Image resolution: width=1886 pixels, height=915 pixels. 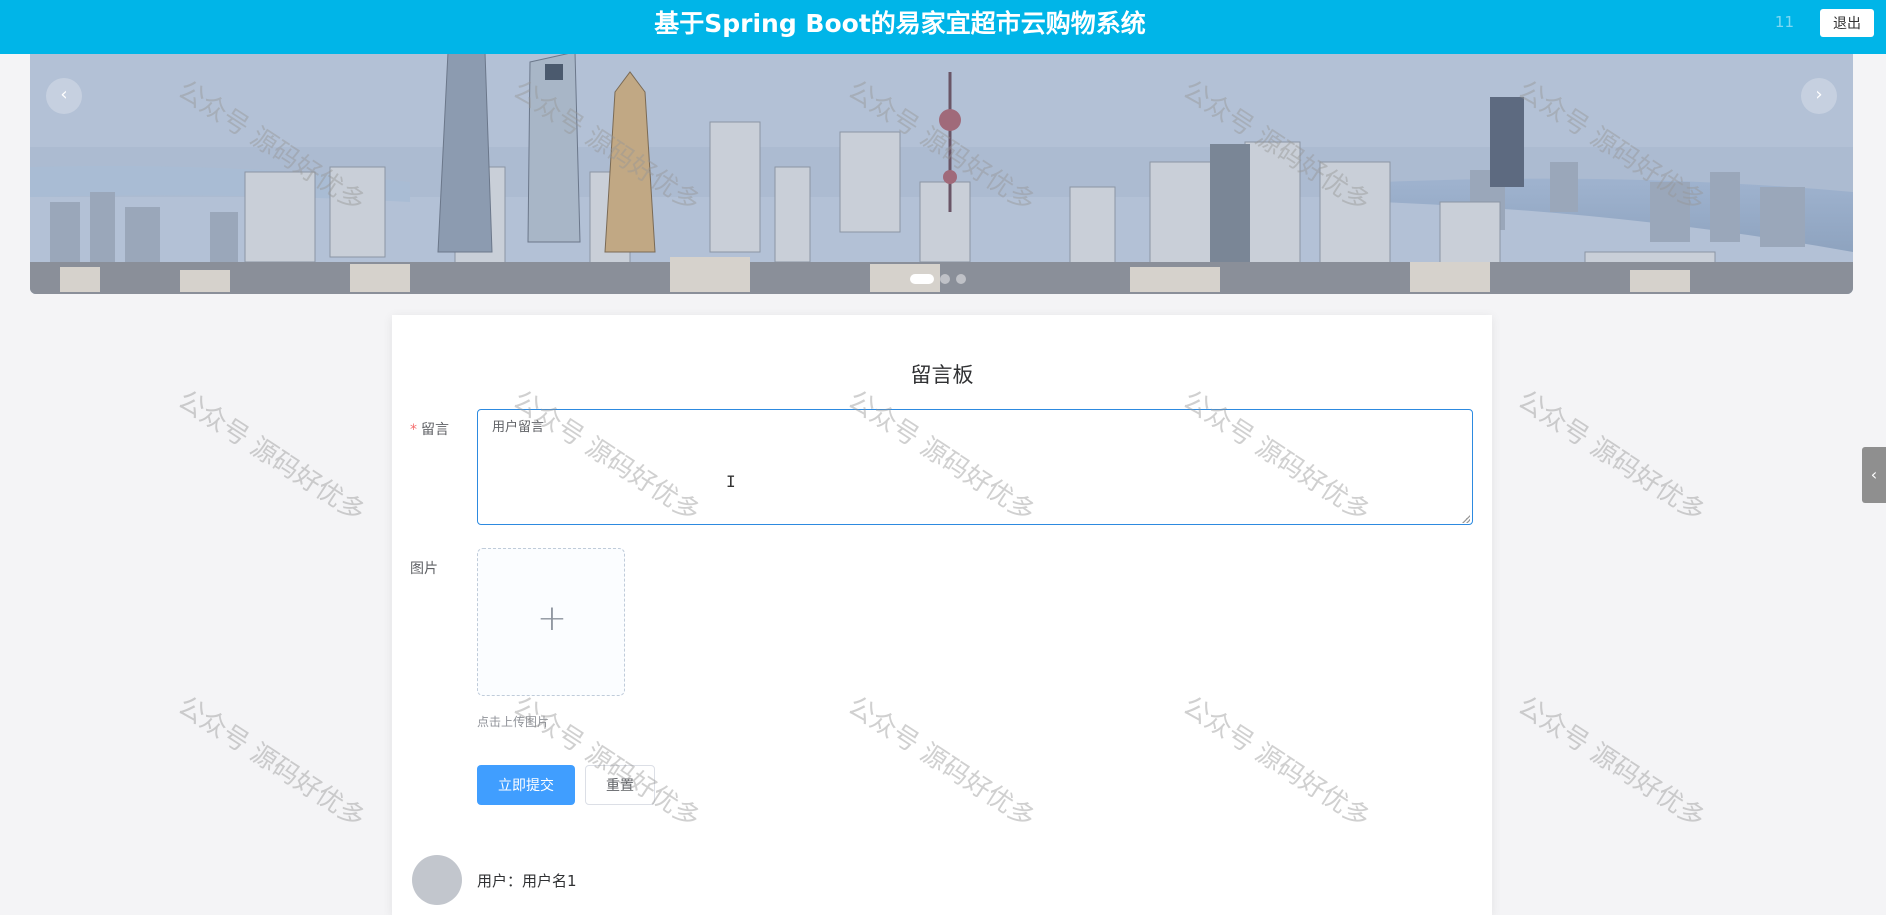 What do you see at coordinates (526, 785) in the screenshot?
I see `submit-button: 立即提交` at bounding box center [526, 785].